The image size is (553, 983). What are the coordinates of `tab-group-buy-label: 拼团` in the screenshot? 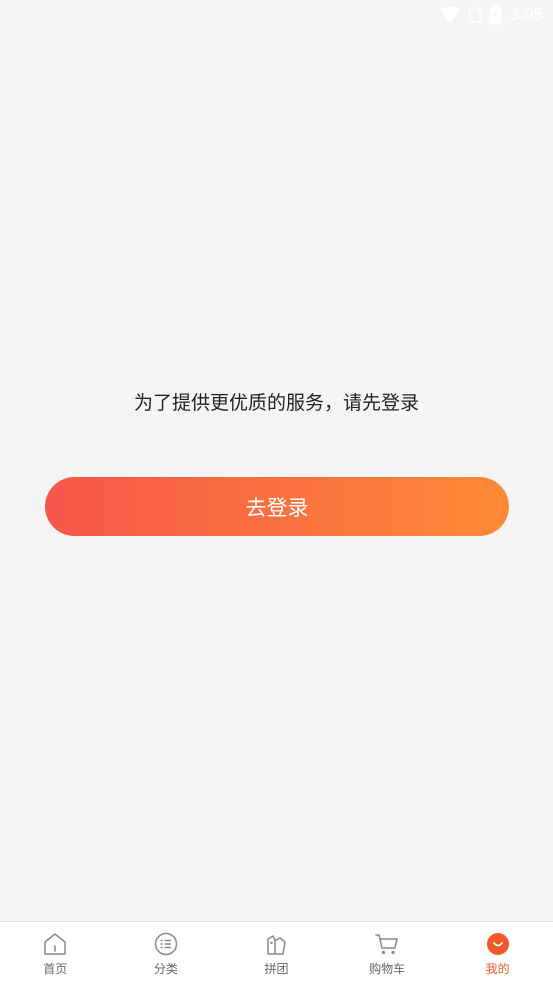 It's located at (276, 969).